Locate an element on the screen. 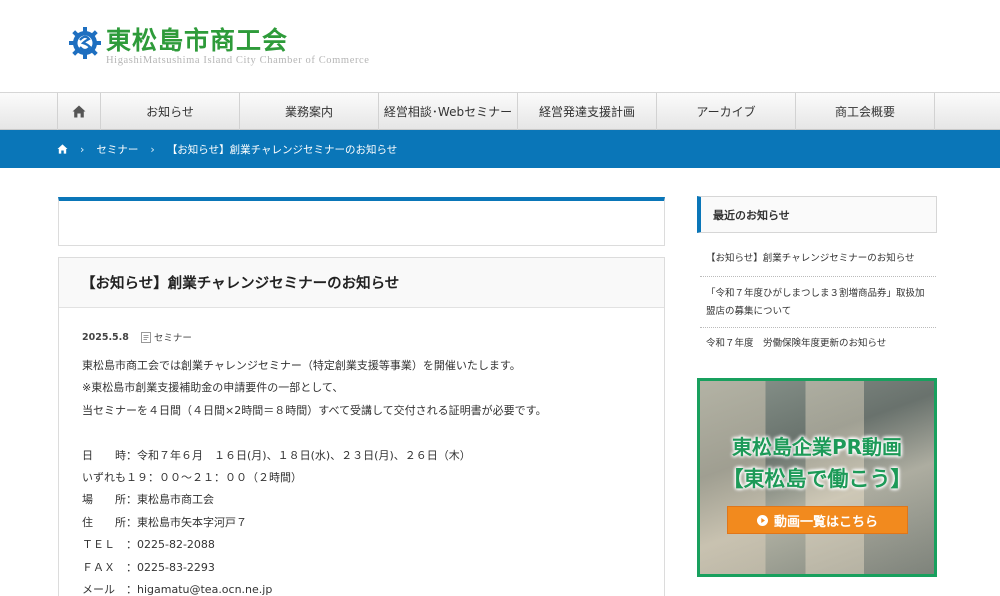  video-list-button: 動画一覧はこちら is located at coordinates (817, 520).